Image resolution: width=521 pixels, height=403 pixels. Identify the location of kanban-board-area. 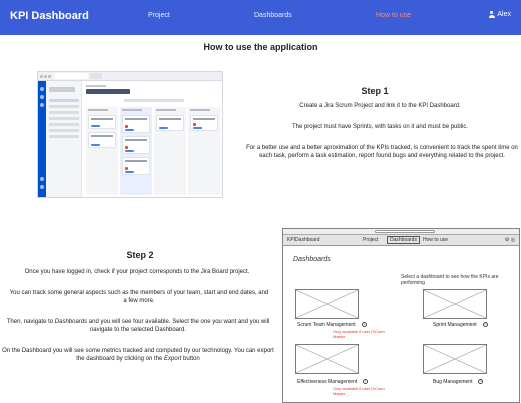
(153, 139).